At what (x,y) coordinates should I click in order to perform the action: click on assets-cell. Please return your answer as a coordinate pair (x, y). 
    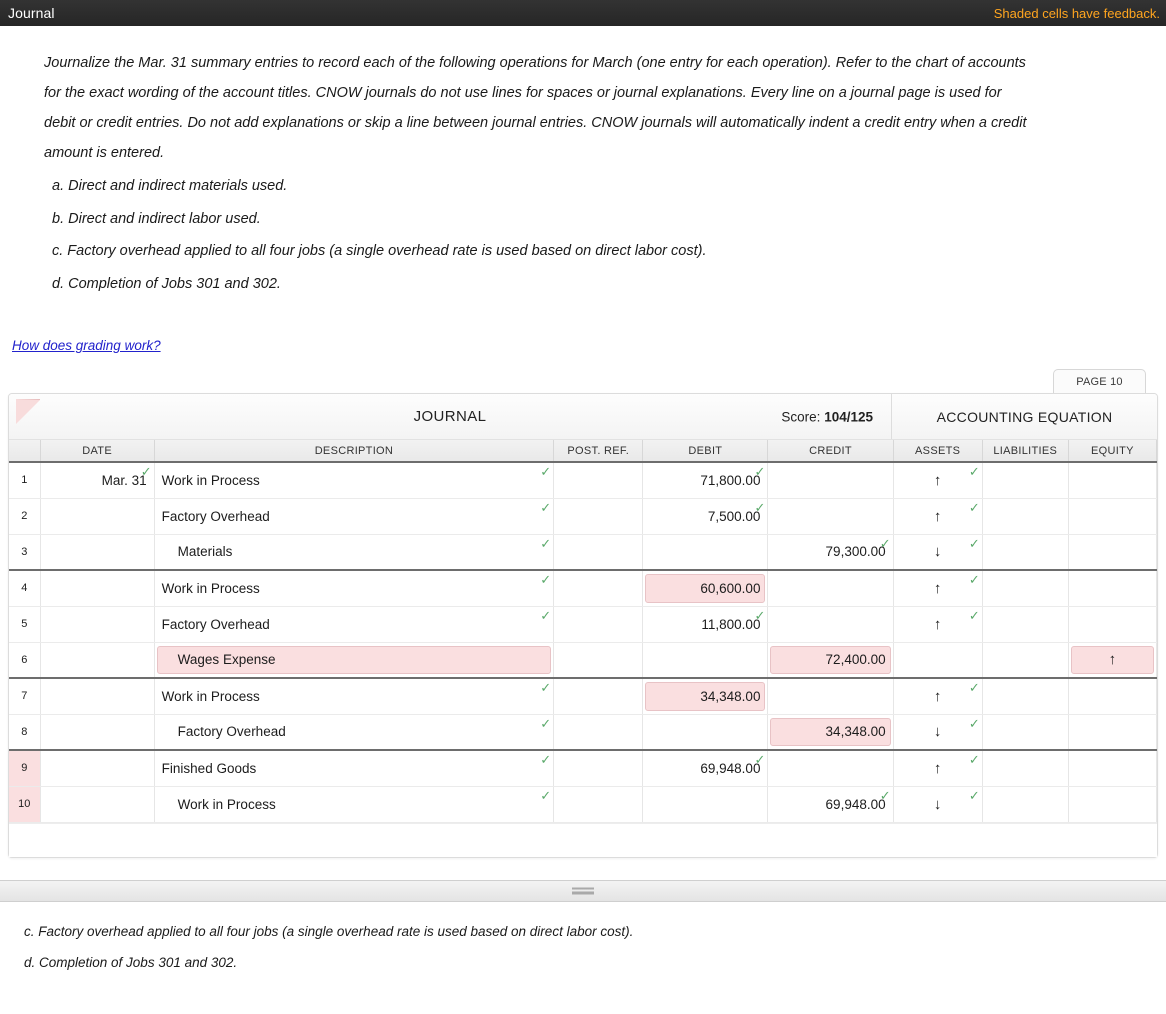
    Looking at the image, I should click on (938, 660).